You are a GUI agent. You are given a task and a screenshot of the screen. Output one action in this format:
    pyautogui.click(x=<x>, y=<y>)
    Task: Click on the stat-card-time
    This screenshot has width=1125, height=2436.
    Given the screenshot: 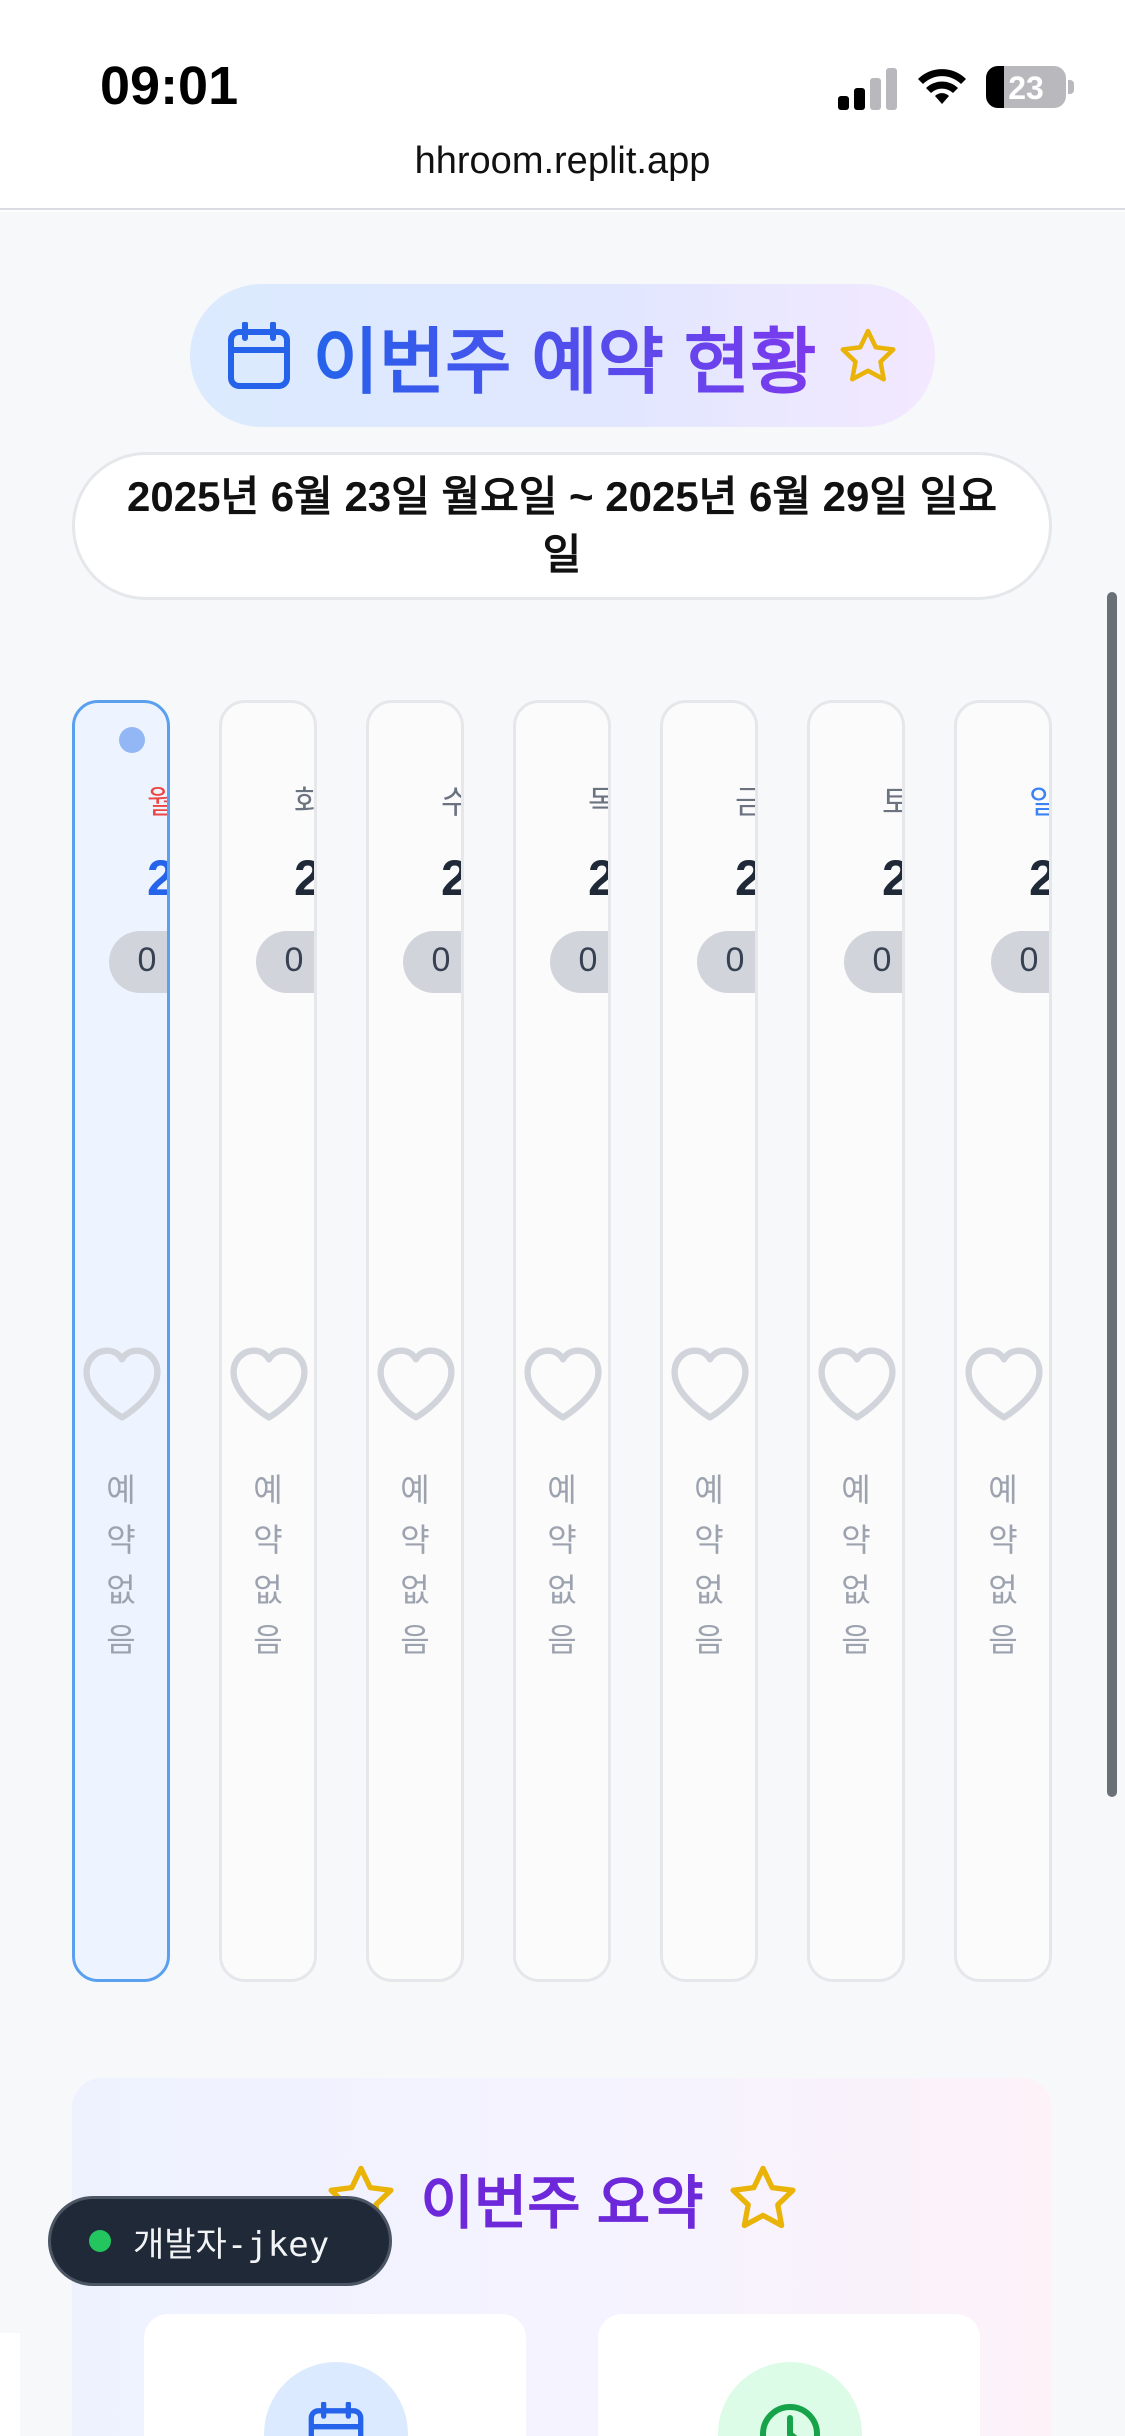 What is the action you would take?
    pyautogui.click(x=789, y=2375)
    